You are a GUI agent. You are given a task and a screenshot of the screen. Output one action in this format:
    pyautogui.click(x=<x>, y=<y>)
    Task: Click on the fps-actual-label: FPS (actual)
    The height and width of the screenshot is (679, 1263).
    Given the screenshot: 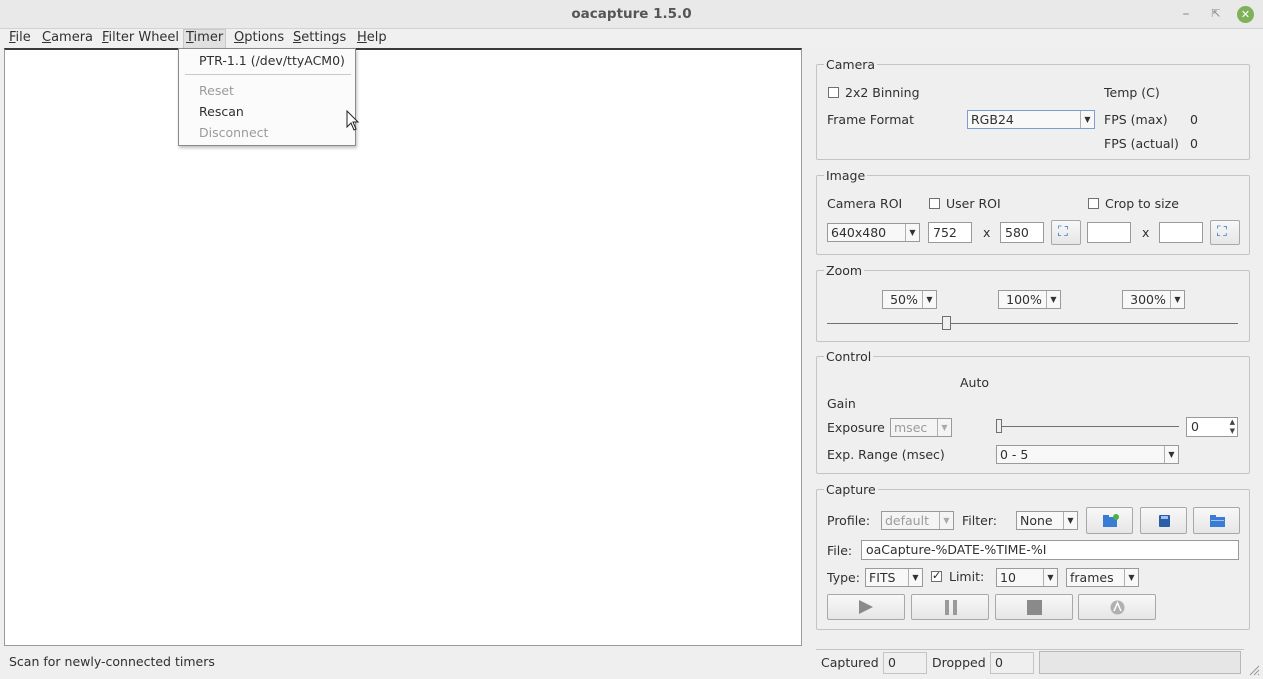 What is the action you would take?
    pyautogui.click(x=1141, y=143)
    